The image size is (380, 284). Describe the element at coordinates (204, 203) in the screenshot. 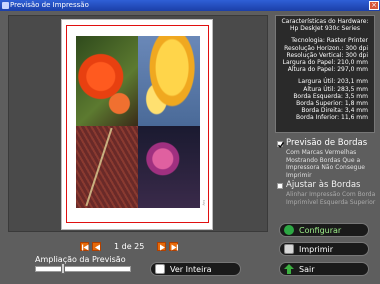

I see `page-corner-text: bdy` at that location.